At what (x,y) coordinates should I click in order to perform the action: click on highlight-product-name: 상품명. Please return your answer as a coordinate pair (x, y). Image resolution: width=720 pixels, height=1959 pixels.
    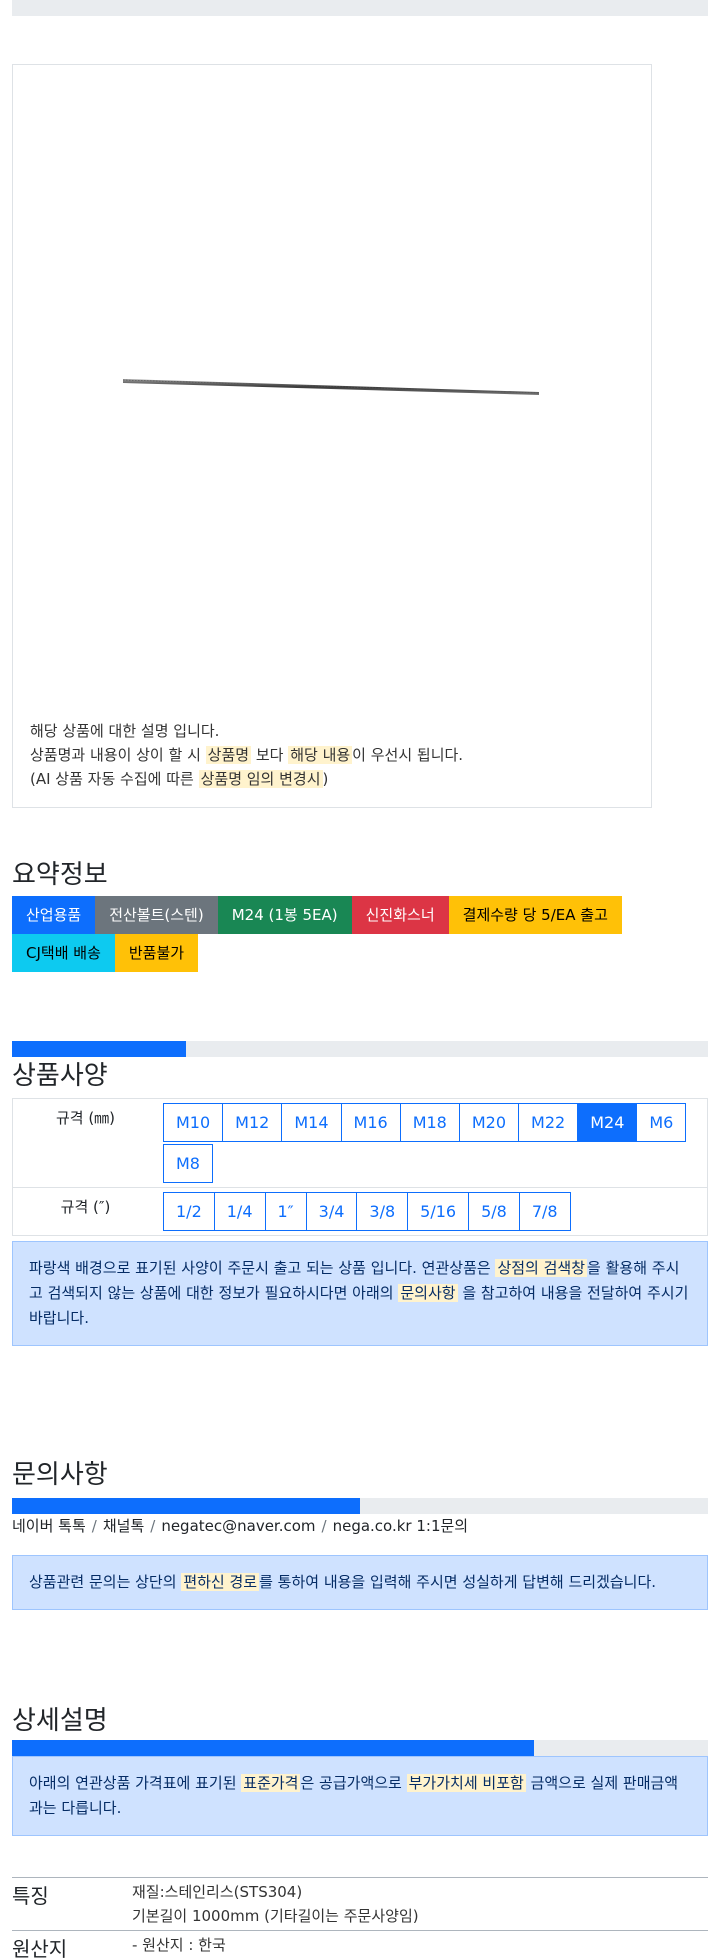
    Looking at the image, I should click on (228, 755).